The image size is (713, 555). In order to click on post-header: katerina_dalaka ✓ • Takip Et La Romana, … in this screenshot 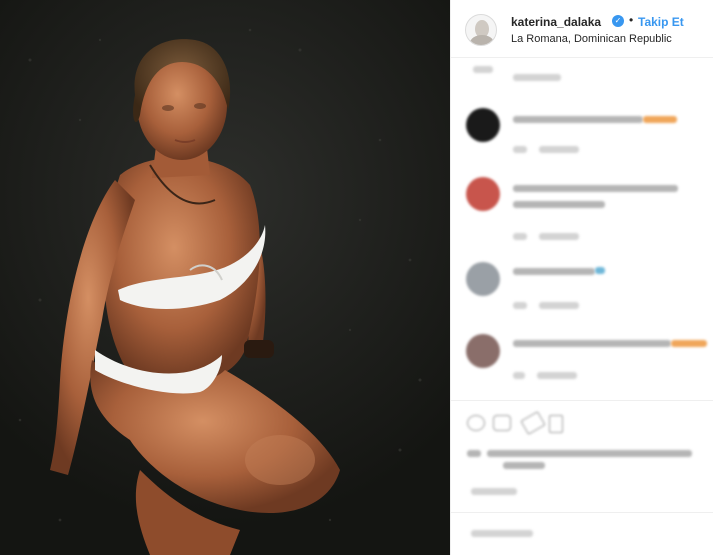, I will do `click(582, 29)`.